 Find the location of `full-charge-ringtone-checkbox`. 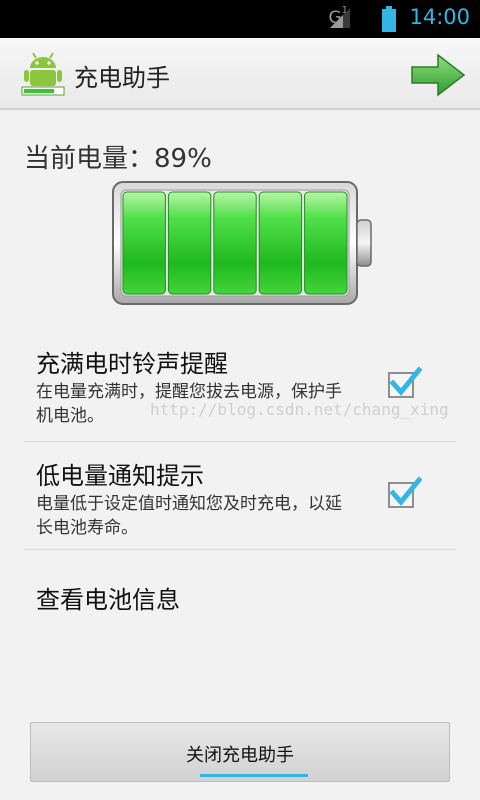

full-charge-ringtone-checkbox is located at coordinates (405, 382).